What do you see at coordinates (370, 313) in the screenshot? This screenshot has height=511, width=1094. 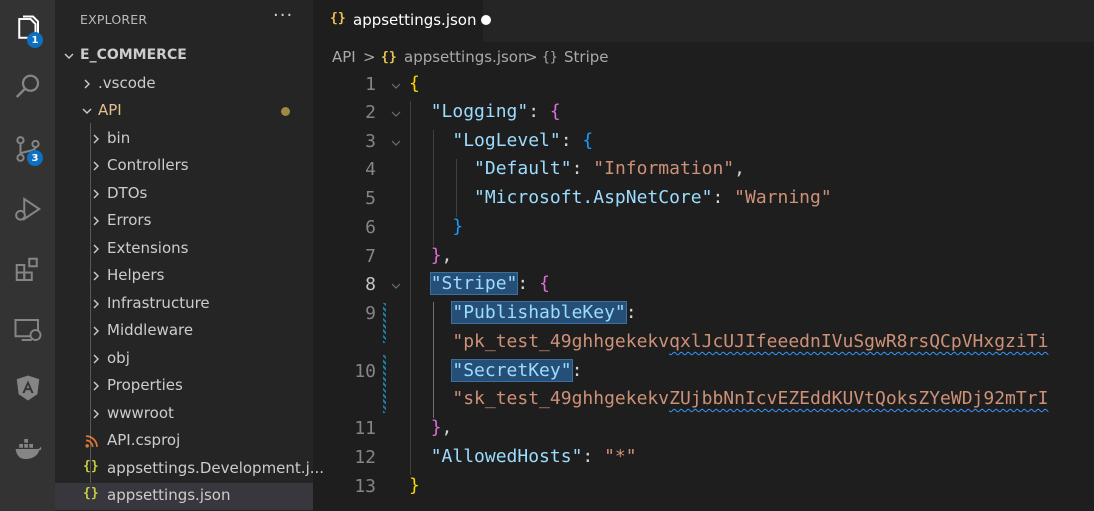 I see `line-number: 9` at bounding box center [370, 313].